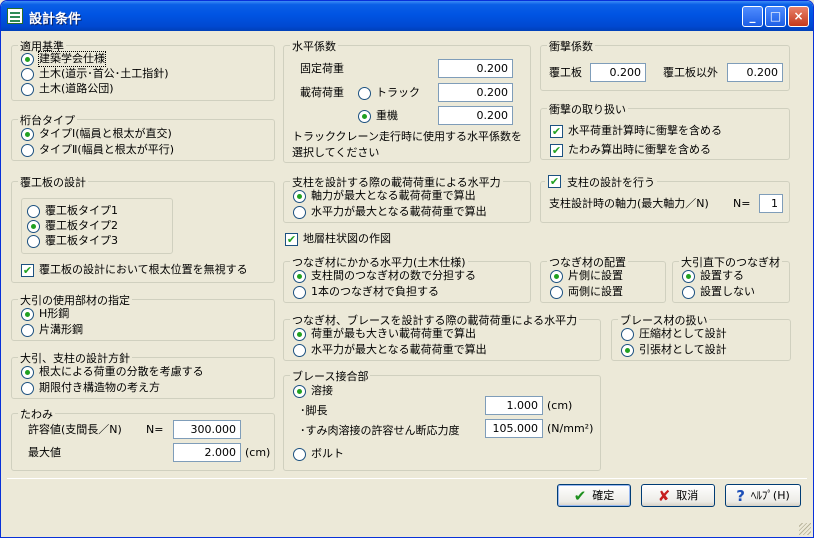 This screenshot has width=814, height=538. What do you see at coordinates (798, 16) in the screenshot?
I see `close-button: ×` at bounding box center [798, 16].